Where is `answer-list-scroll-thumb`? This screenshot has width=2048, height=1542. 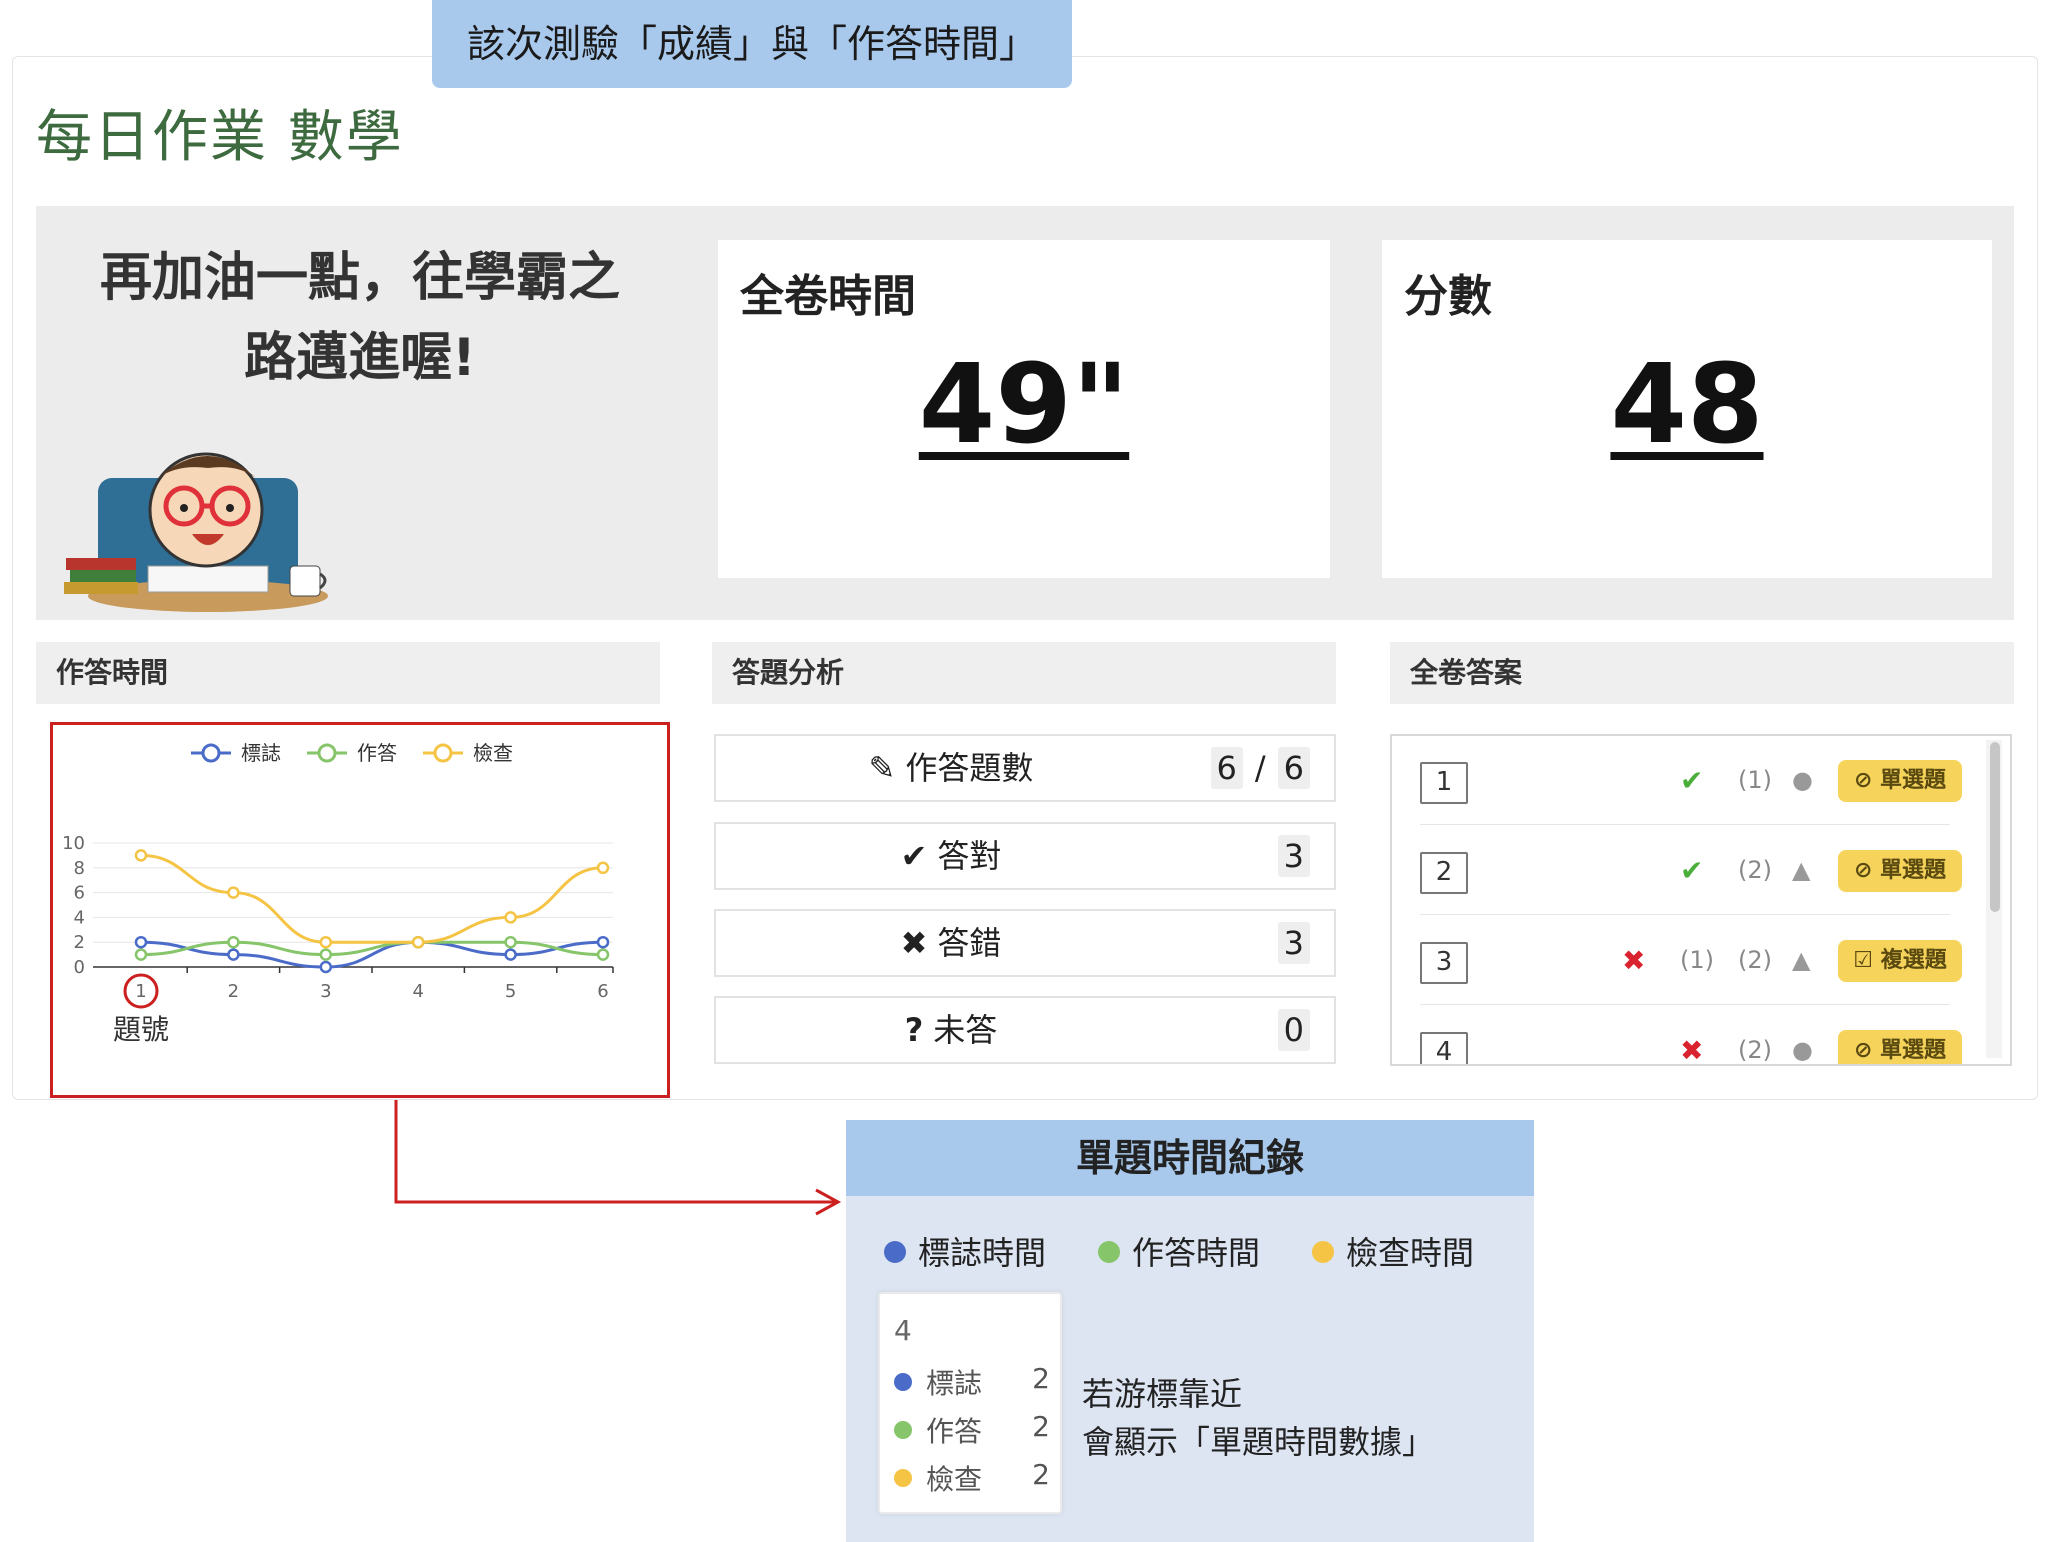
answer-list-scroll-thumb is located at coordinates (1995, 827).